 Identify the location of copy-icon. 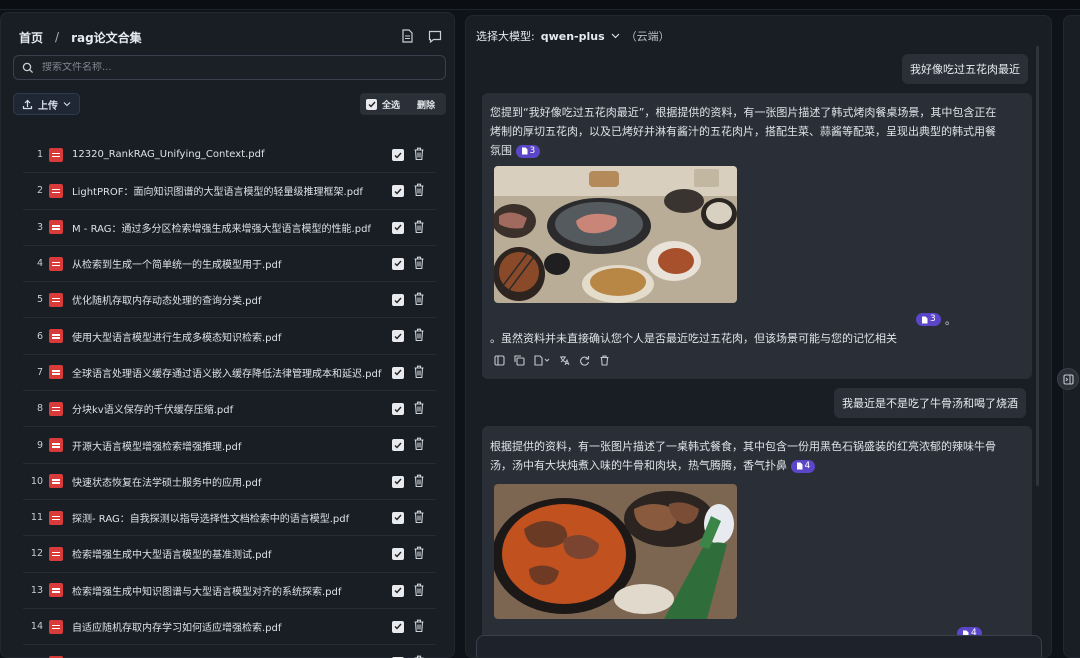
(519, 360).